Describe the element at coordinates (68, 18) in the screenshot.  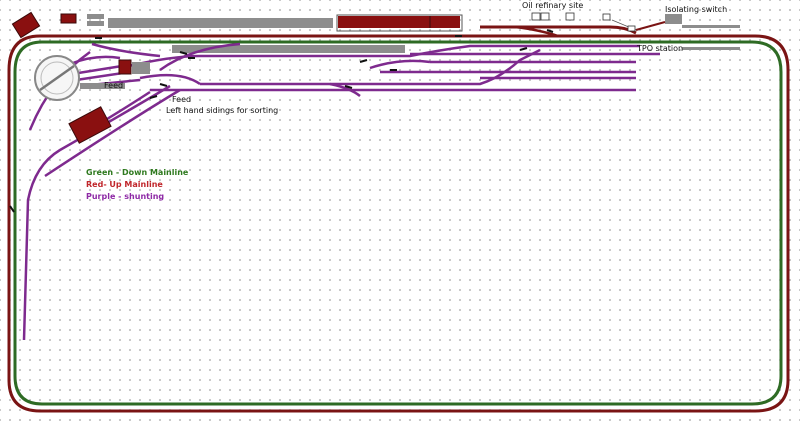
I see `small-building` at that location.